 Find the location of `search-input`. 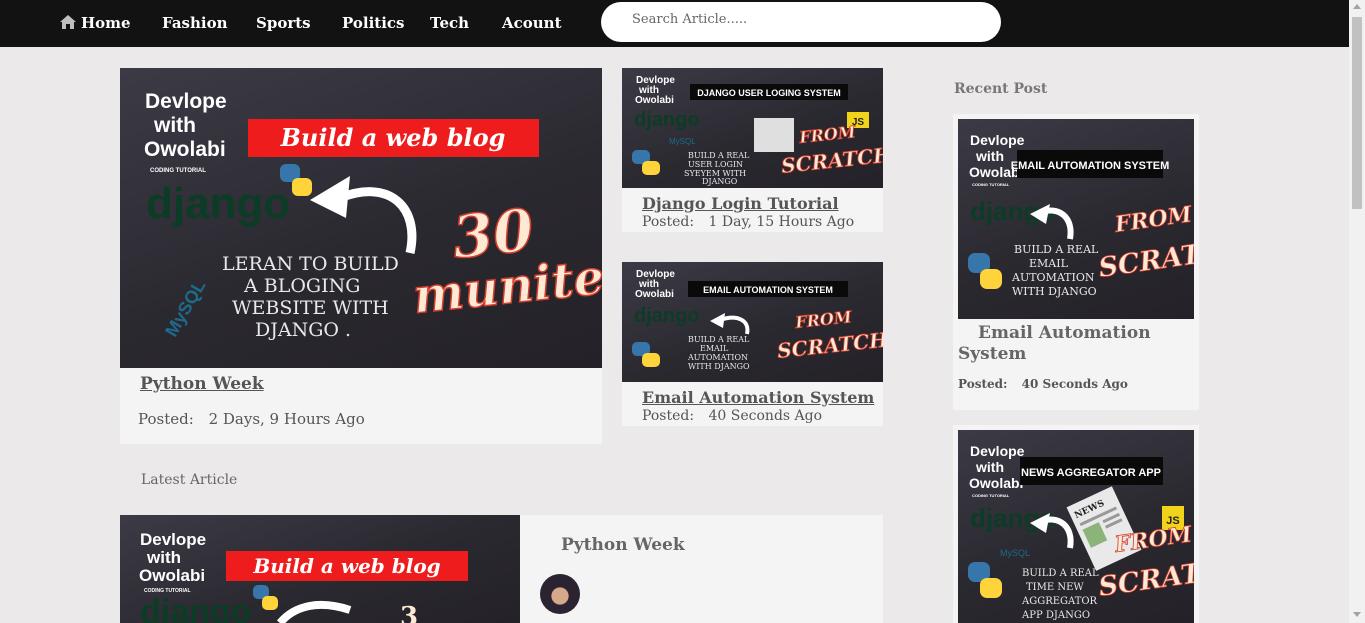

search-input is located at coordinates (802, 19).